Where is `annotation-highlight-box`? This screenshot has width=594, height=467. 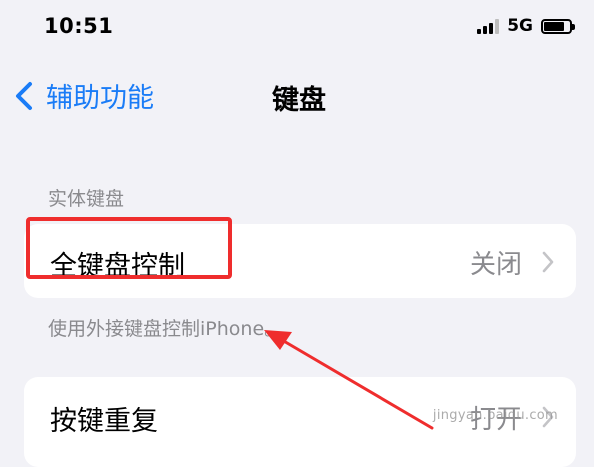 annotation-highlight-box is located at coordinates (129, 248).